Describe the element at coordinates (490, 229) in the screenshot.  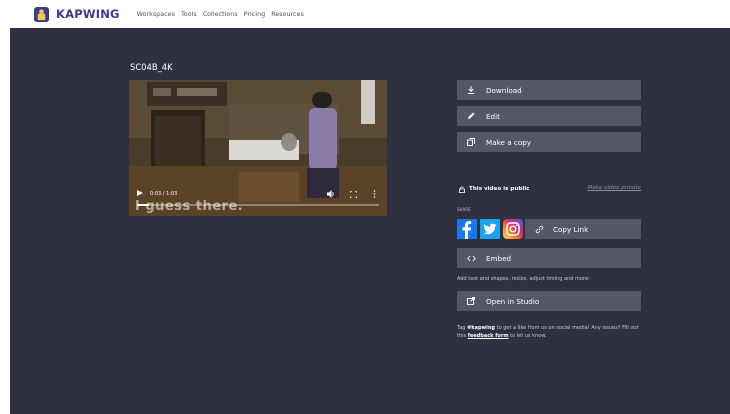
I see `twitter-share-button` at that location.